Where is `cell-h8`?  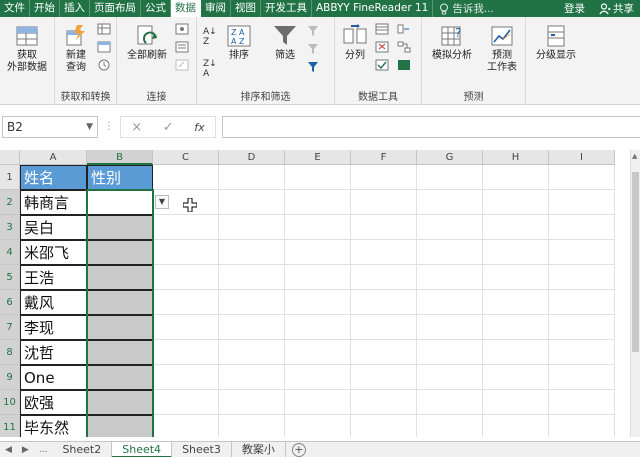
cell-h8 is located at coordinates (516, 352).